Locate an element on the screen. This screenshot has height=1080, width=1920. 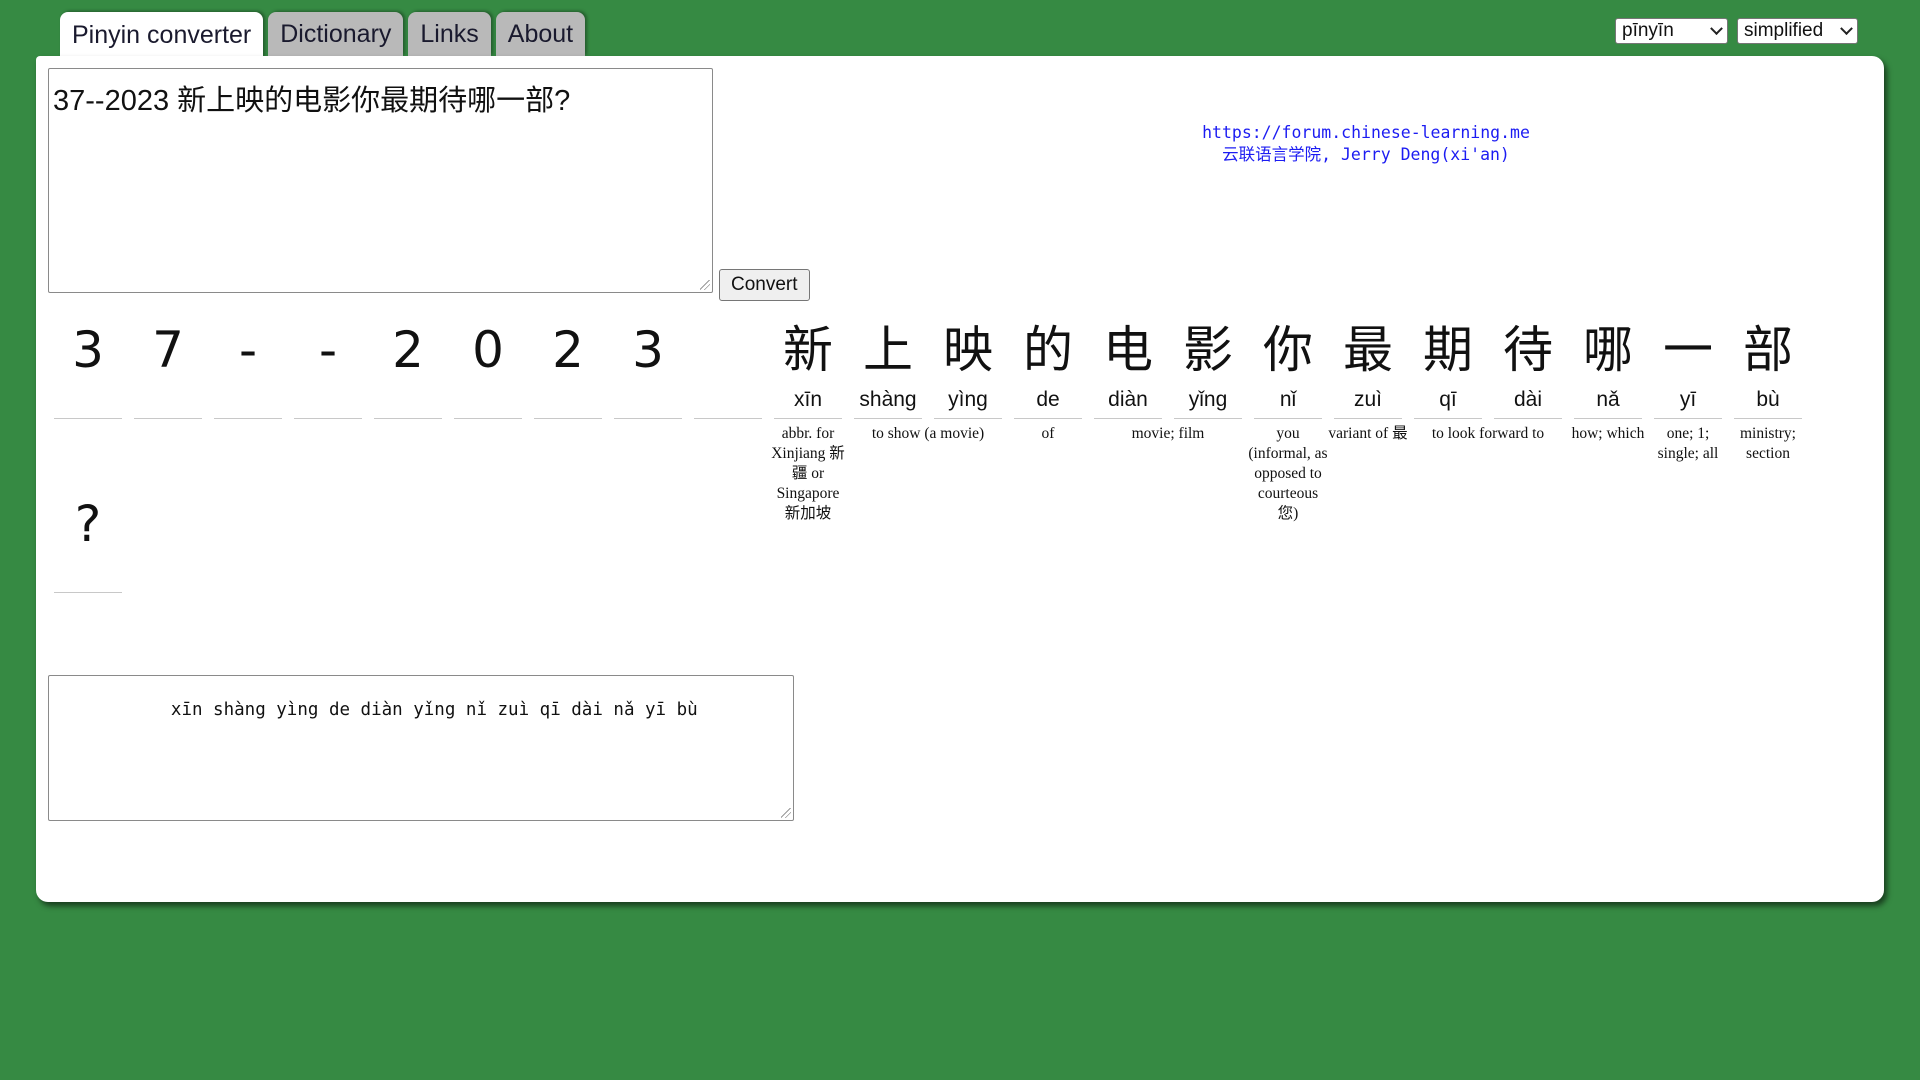
char-cell: 0 is located at coordinates (488, 388).